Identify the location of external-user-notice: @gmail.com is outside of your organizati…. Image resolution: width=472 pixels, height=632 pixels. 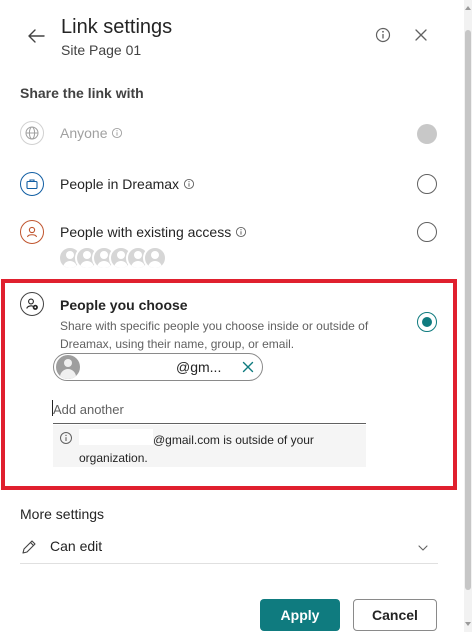
(209, 446).